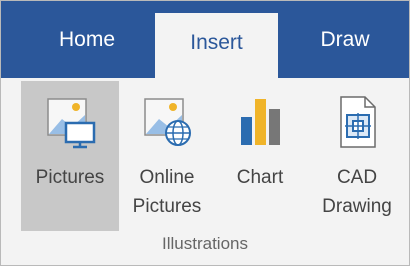 This screenshot has width=410, height=266. Describe the element at coordinates (71, 123) in the screenshot. I see `pictures-icon` at that location.